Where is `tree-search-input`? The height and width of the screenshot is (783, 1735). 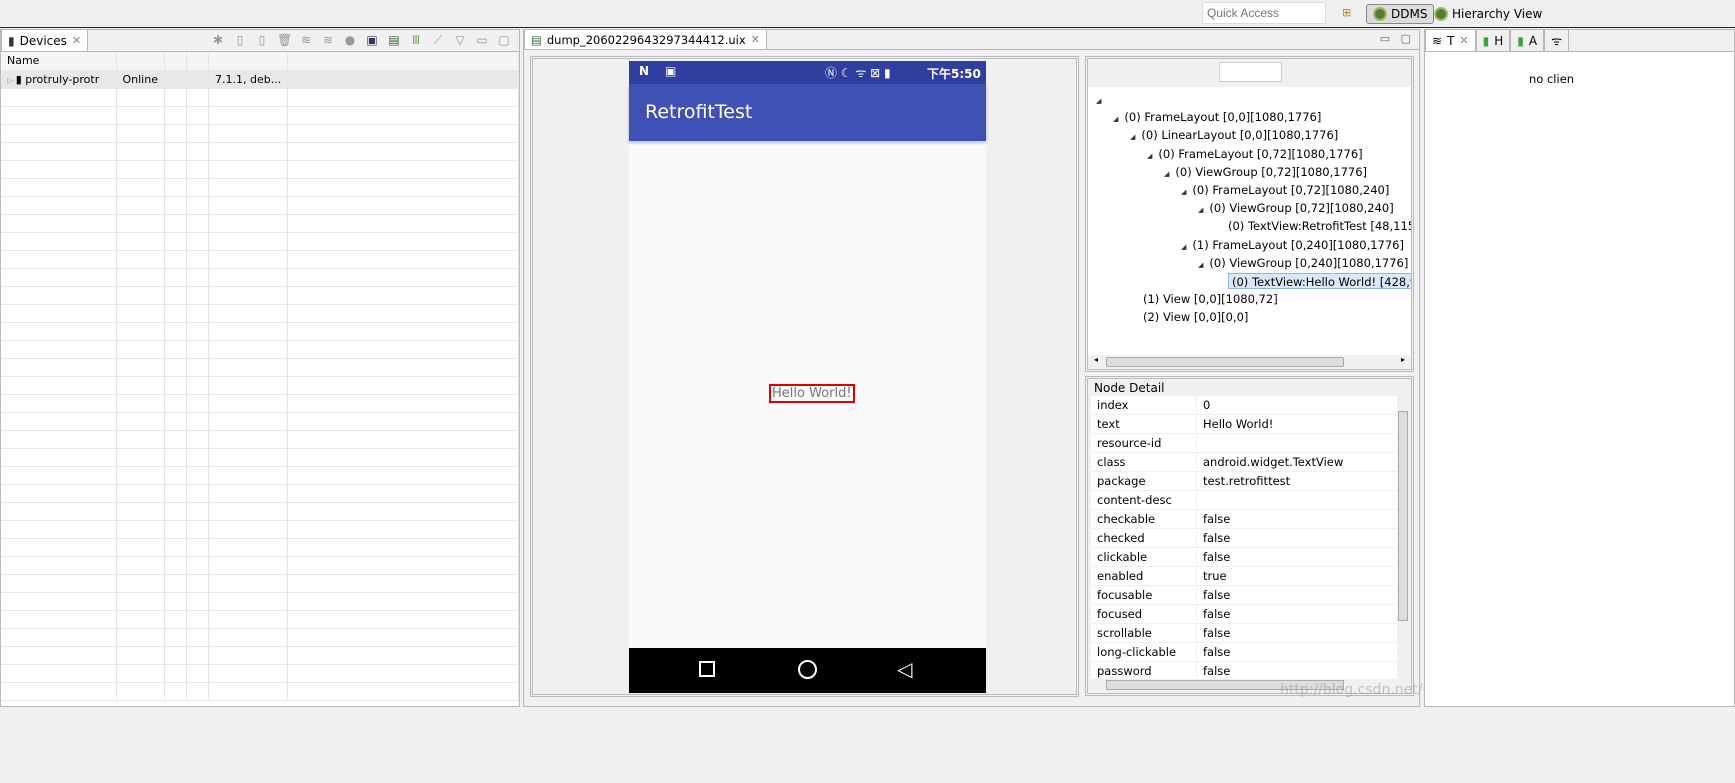
tree-search-input is located at coordinates (1250, 72).